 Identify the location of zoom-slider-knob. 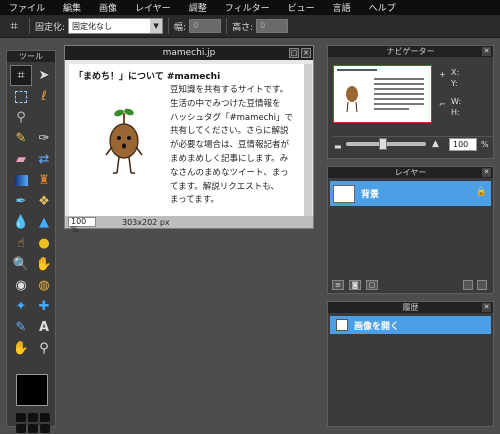
(383, 144).